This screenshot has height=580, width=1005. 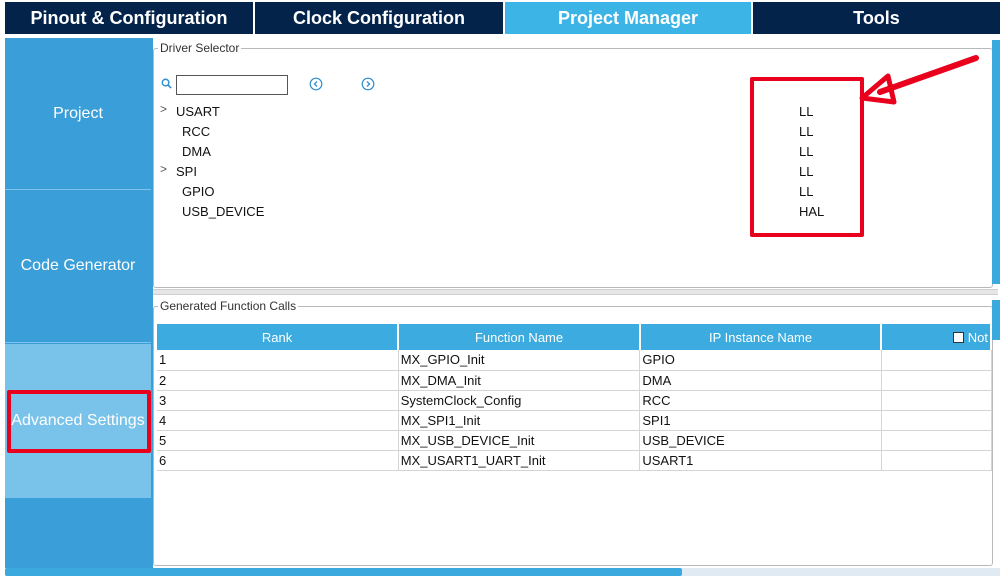 I want to click on driver-name: USB_DEVICE, so click(x=223, y=211).